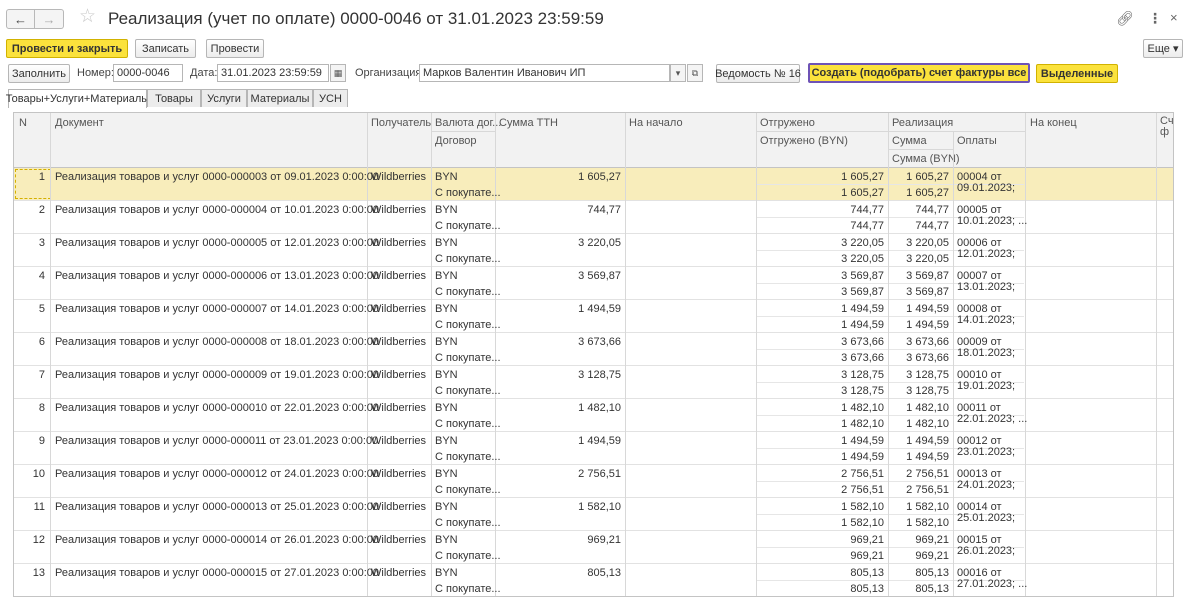  I want to click on forward-icon: →, so click(49, 19).